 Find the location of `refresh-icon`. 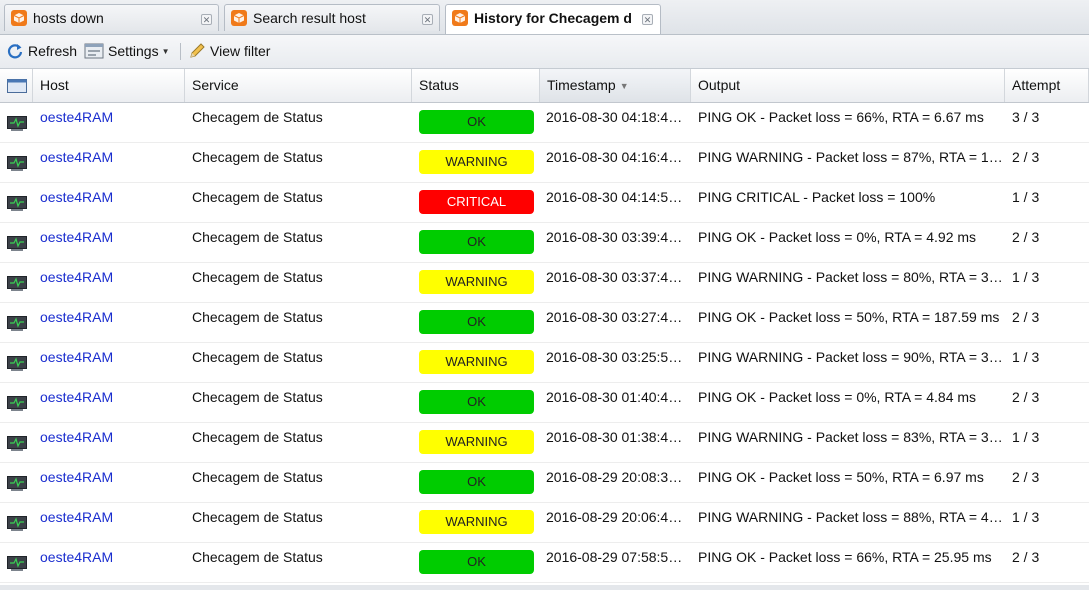

refresh-icon is located at coordinates (15, 51).